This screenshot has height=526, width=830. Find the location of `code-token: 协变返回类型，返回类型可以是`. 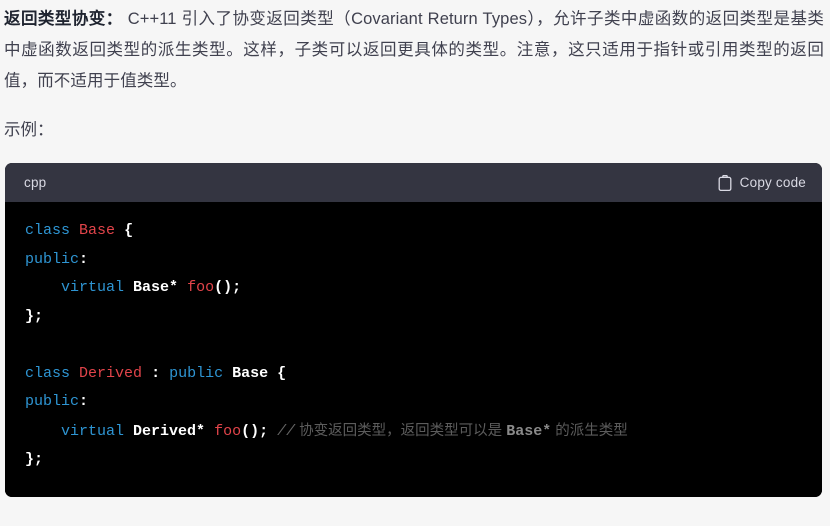

code-token: 协变返回类型，返回类型可以是 is located at coordinates (401, 430).